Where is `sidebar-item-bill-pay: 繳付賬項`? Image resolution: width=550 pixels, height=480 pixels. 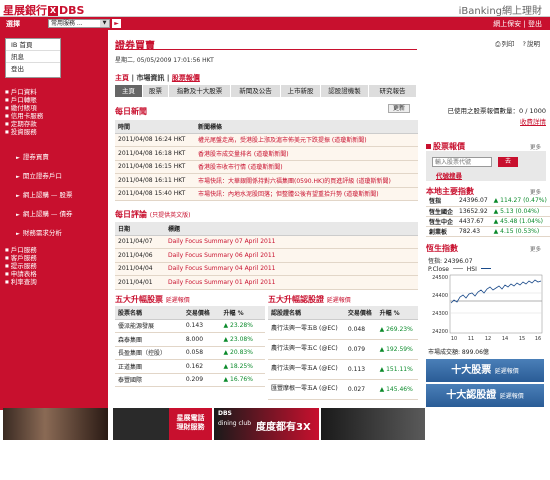
sidebar-item-bill-pay: 繳付賬項 is located at coordinates (21, 108).